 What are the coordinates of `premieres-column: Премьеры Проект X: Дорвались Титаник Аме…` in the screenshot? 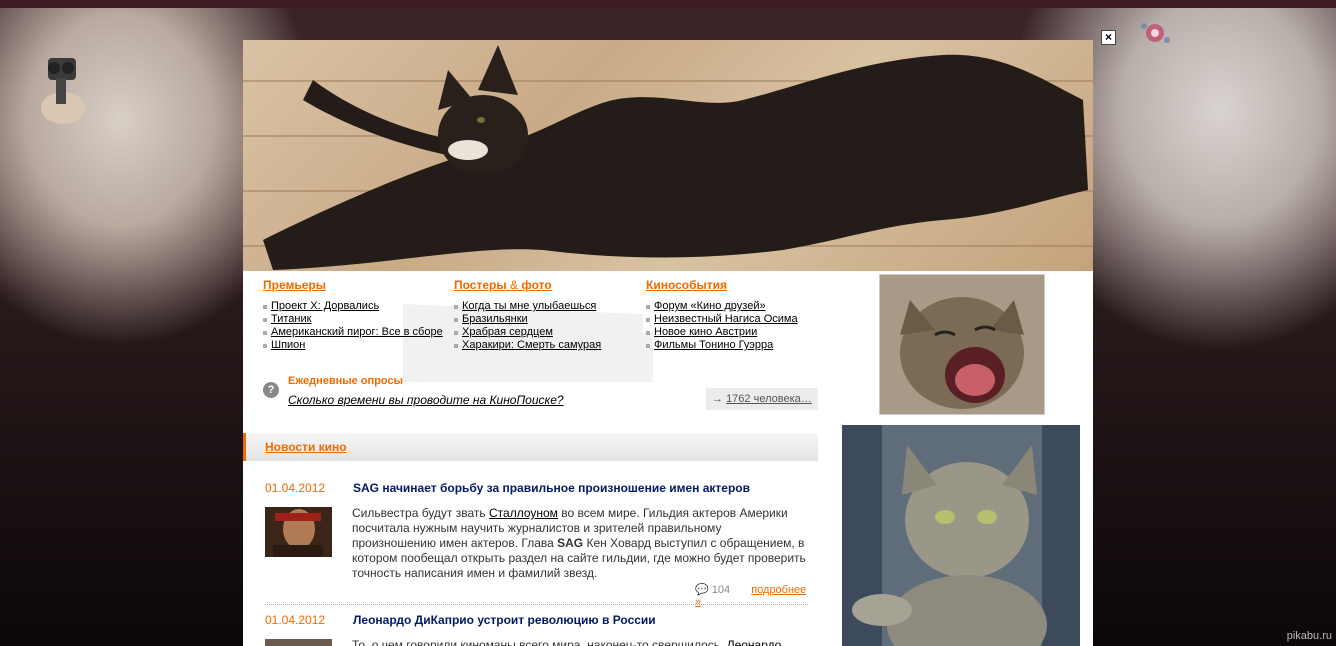 It's located at (353, 315).